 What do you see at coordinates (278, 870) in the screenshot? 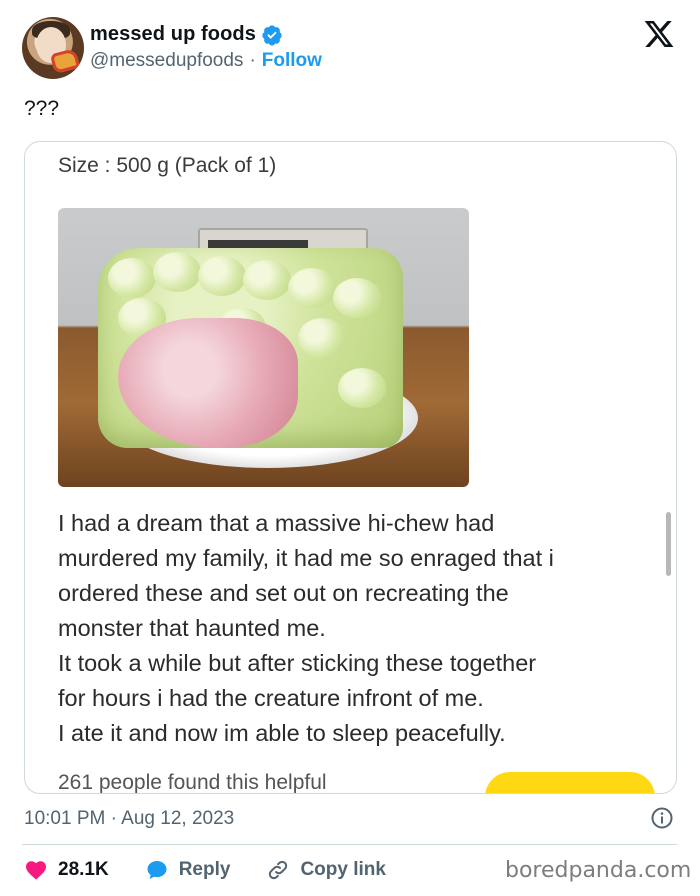
I see `link-icon` at bounding box center [278, 870].